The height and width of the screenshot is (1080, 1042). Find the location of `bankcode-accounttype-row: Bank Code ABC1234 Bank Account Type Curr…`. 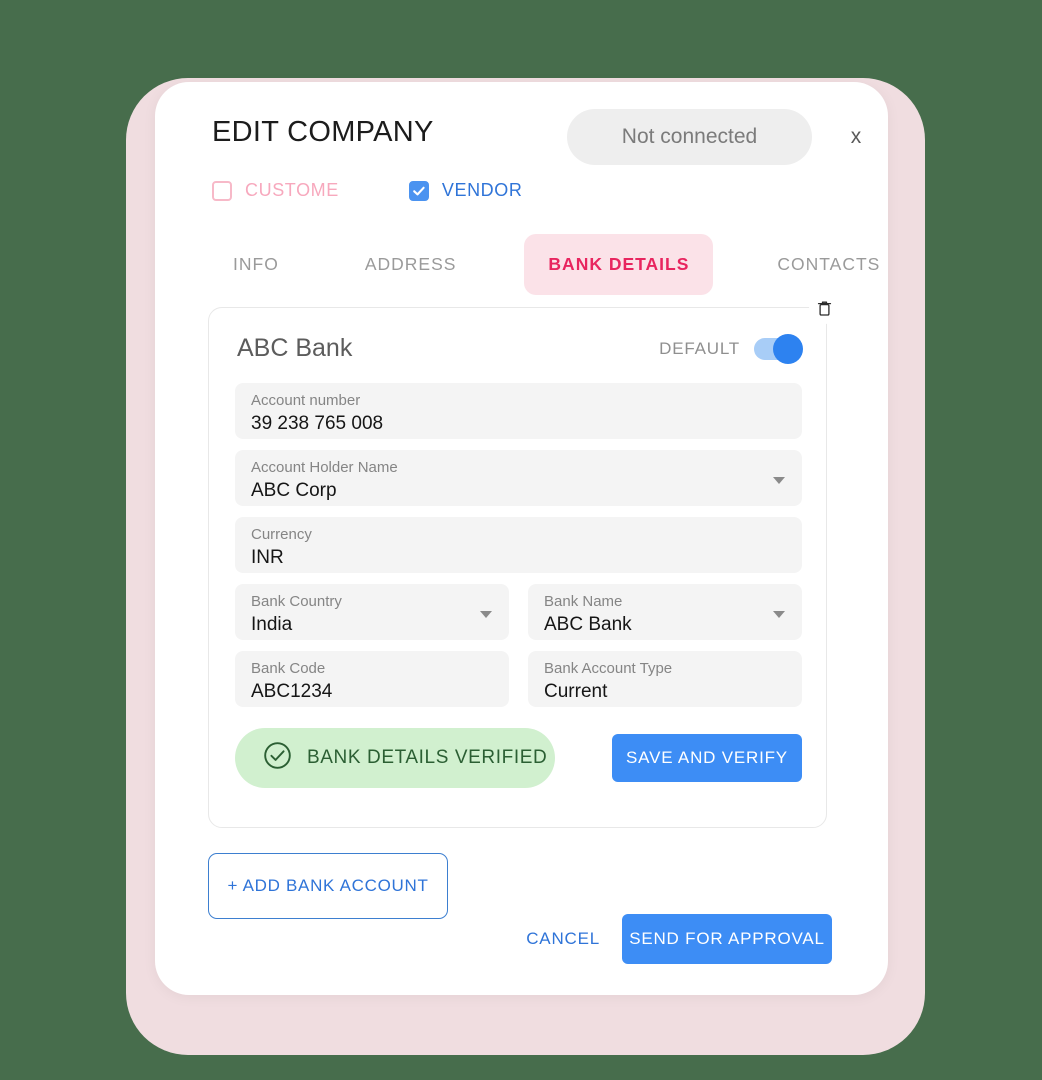

bankcode-accounttype-row: Bank Code ABC1234 Bank Account Type Curr… is located at coordinates (518, 684).